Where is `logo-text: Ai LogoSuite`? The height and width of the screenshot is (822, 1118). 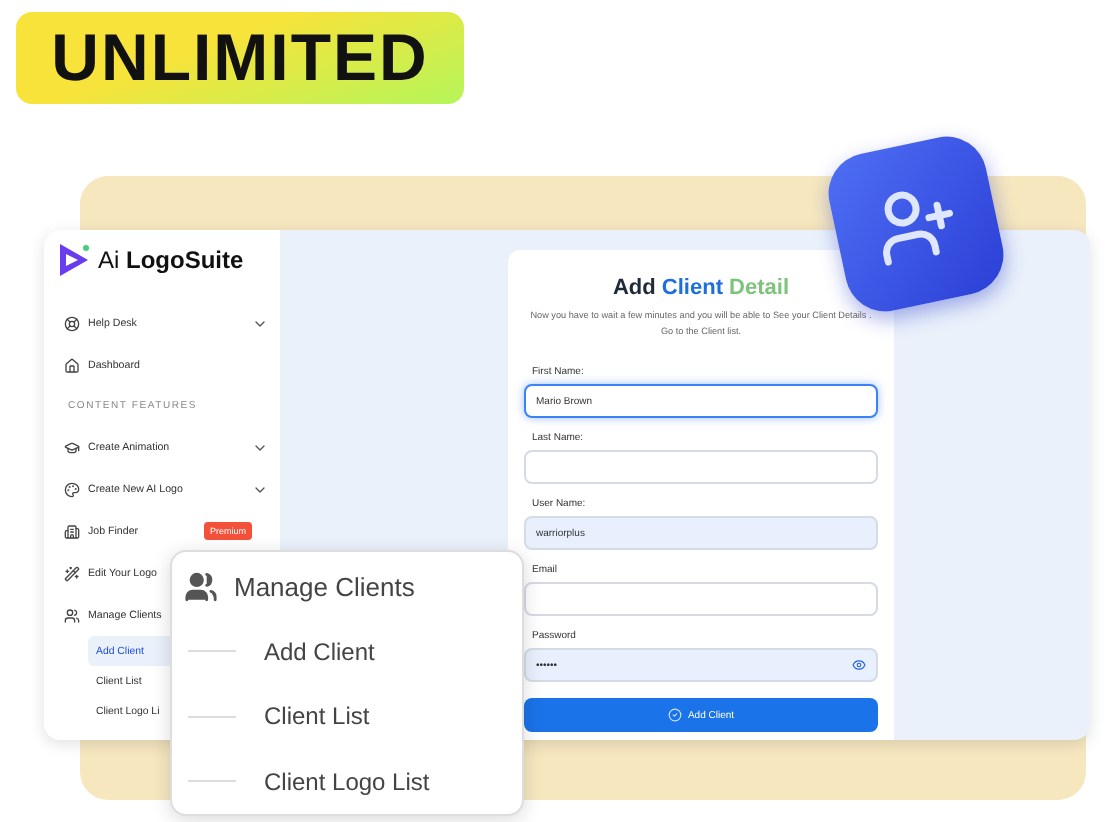
logo-text: Ai LogoSuite is located at coordinates (171, 260).